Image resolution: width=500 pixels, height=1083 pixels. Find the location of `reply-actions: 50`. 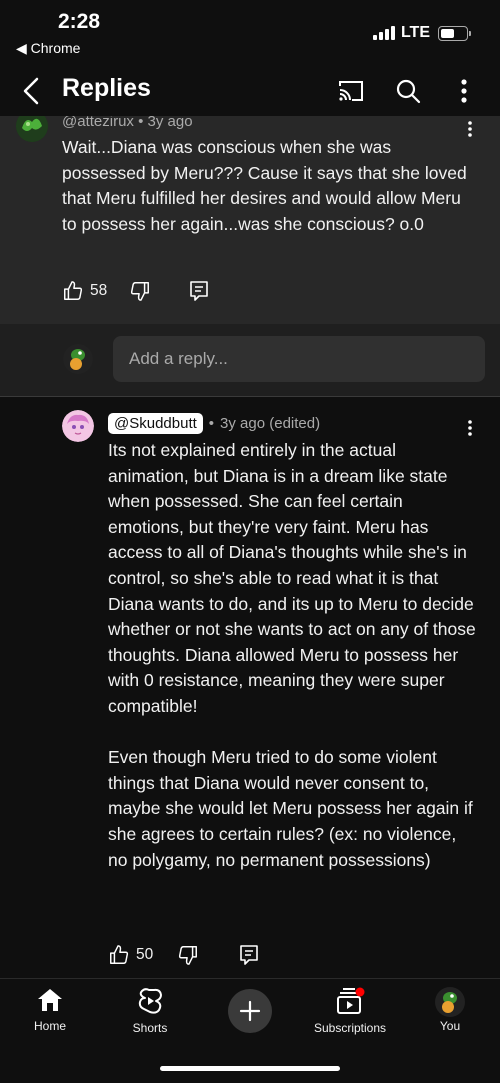

reply-actions: 50 is located at coordinates (183, 955).